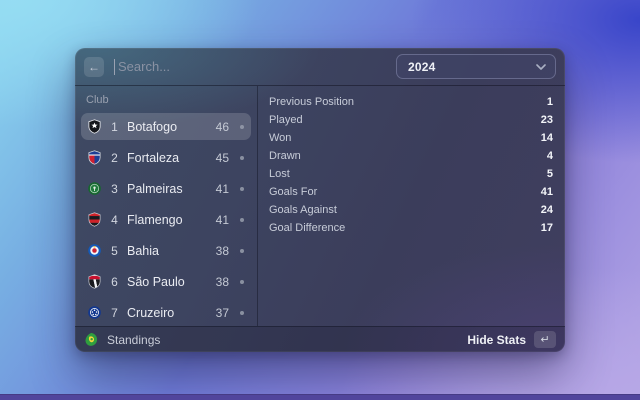 The image size is (640, 400). Describe the element at coordinates (293, 192) in the screenshot. I see `stat-label: Goals For` at that location.